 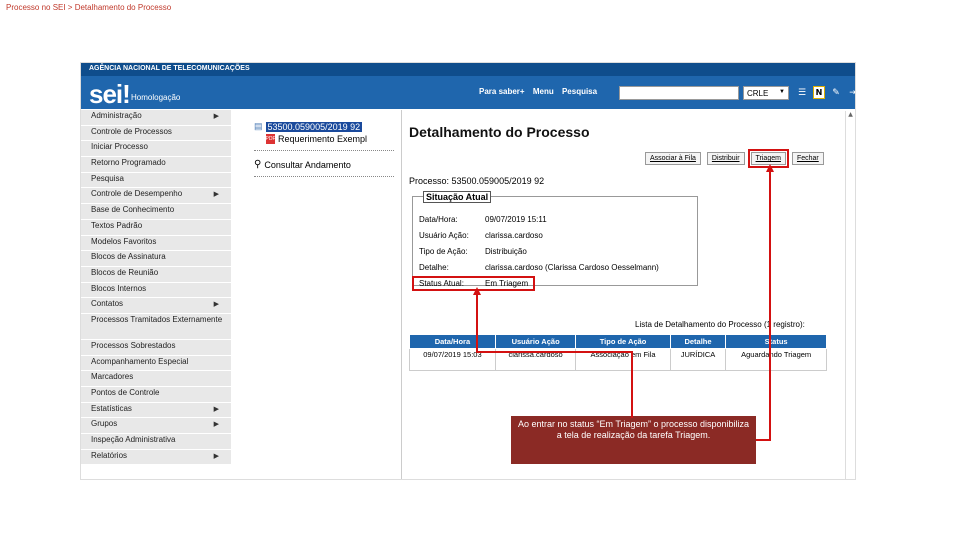 I want to click on top-links: Para saber+ Menu Pesquisa, so click(x=541, y=91).